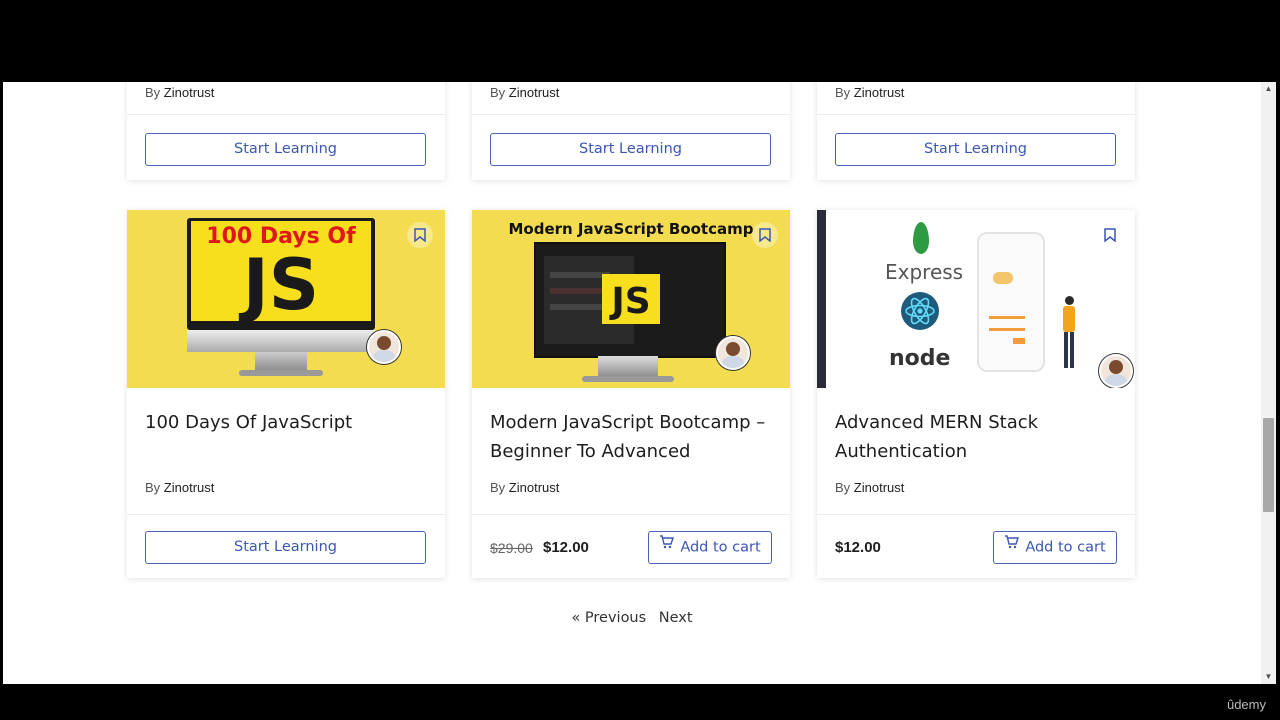  I want to click on js-badge: JS, so click(631, 299).